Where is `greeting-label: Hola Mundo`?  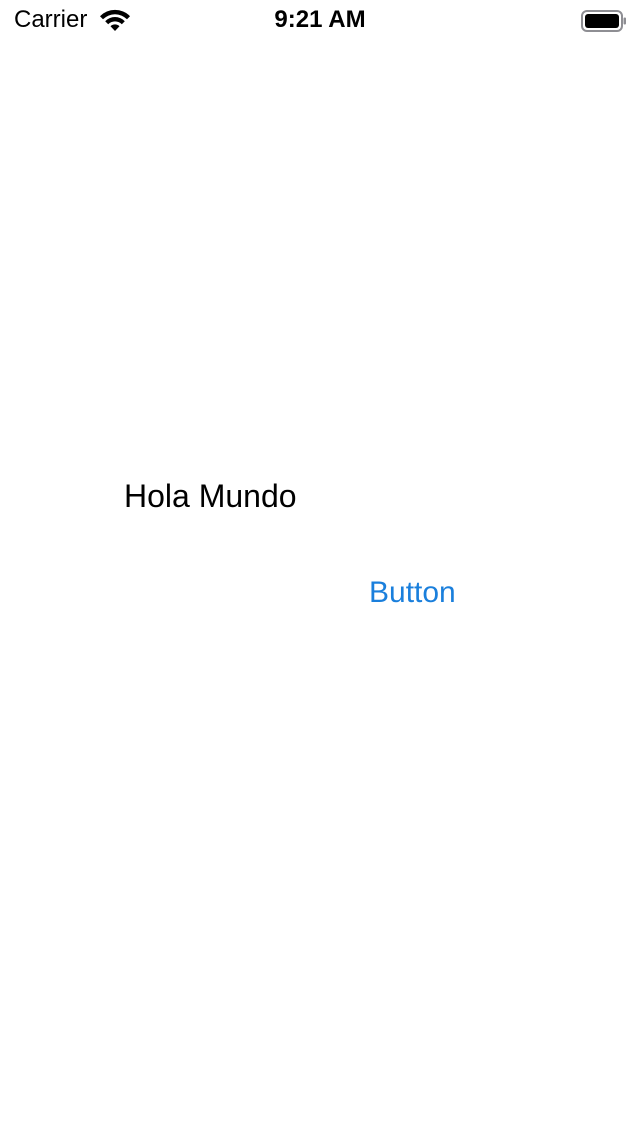 greeting-label: Hola Mundo is located at coordinates (210, 496).